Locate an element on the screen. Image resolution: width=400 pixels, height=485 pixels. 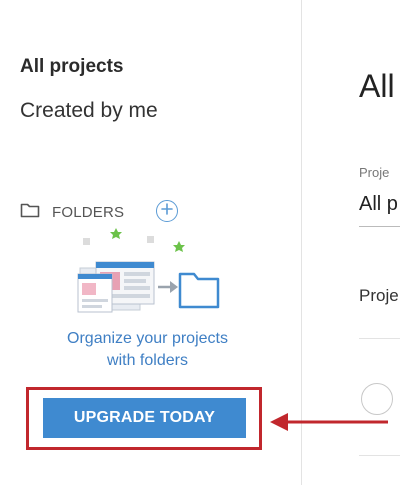
folders-empty-message: Organize your projects with folders is located at coordinates (147, 350).